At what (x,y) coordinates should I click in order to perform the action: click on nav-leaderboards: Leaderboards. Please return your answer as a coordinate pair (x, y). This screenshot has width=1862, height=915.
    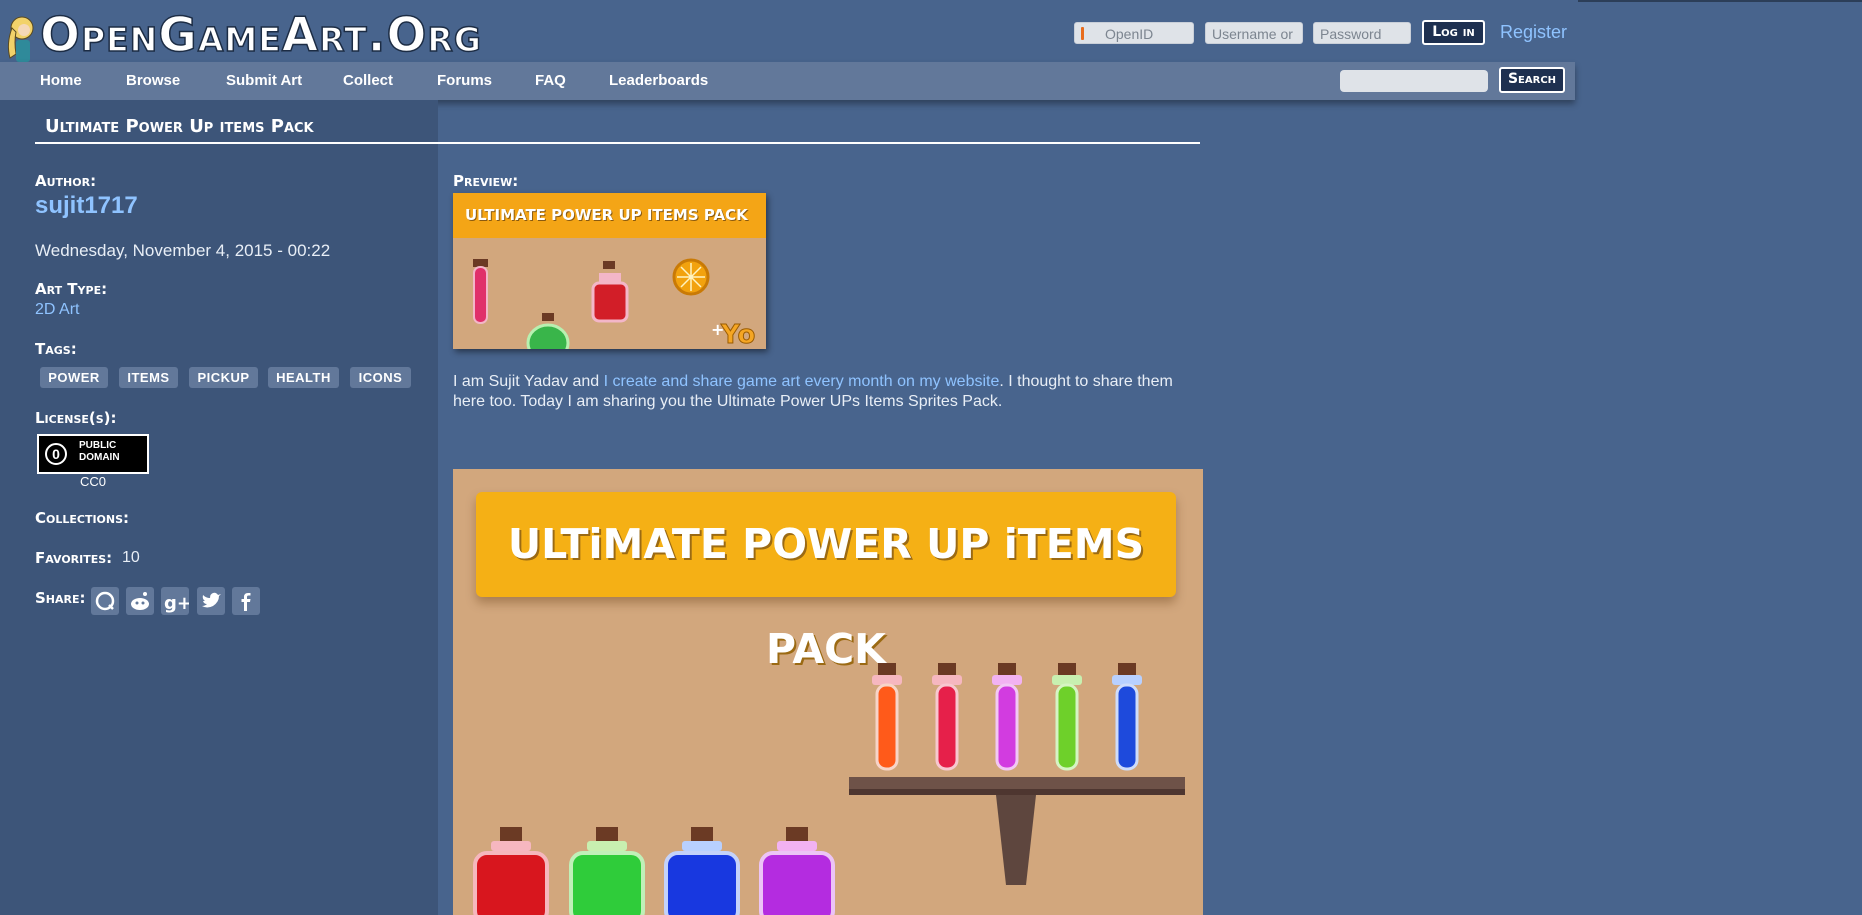
    Looking at the image, I should click on (658, 80).